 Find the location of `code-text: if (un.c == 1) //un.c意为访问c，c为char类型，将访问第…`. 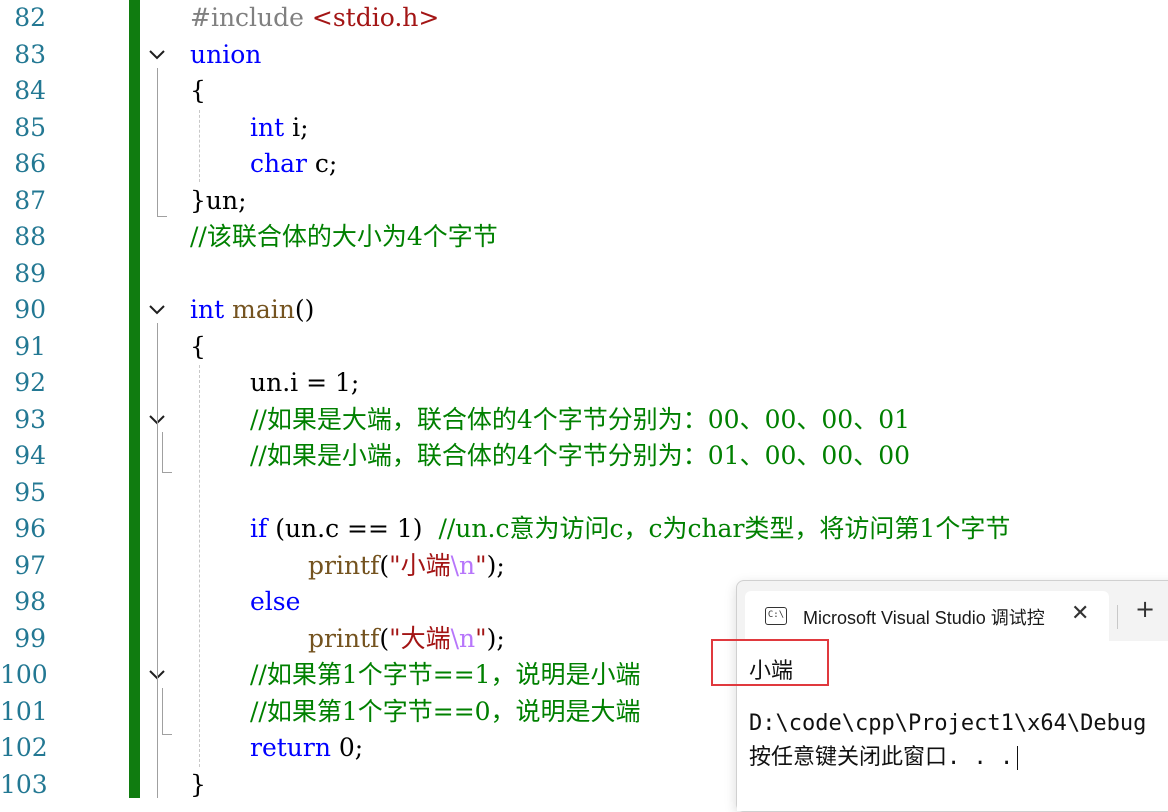

code-text: if (un.c == 1) //un.c意为访问c，c为char类型，将访问第… is located at coordinates (630, 529).